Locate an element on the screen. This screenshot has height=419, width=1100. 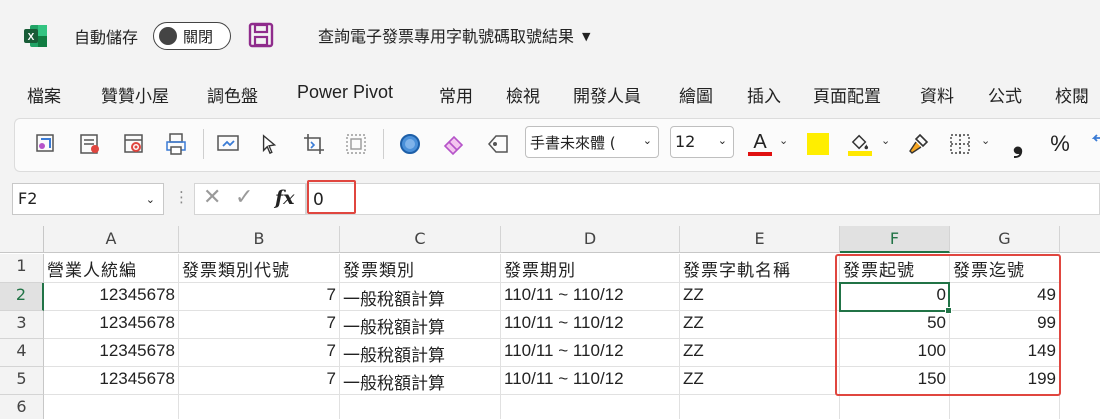
comma-style-icon: ❟ is located at coordinates (1018, 144).